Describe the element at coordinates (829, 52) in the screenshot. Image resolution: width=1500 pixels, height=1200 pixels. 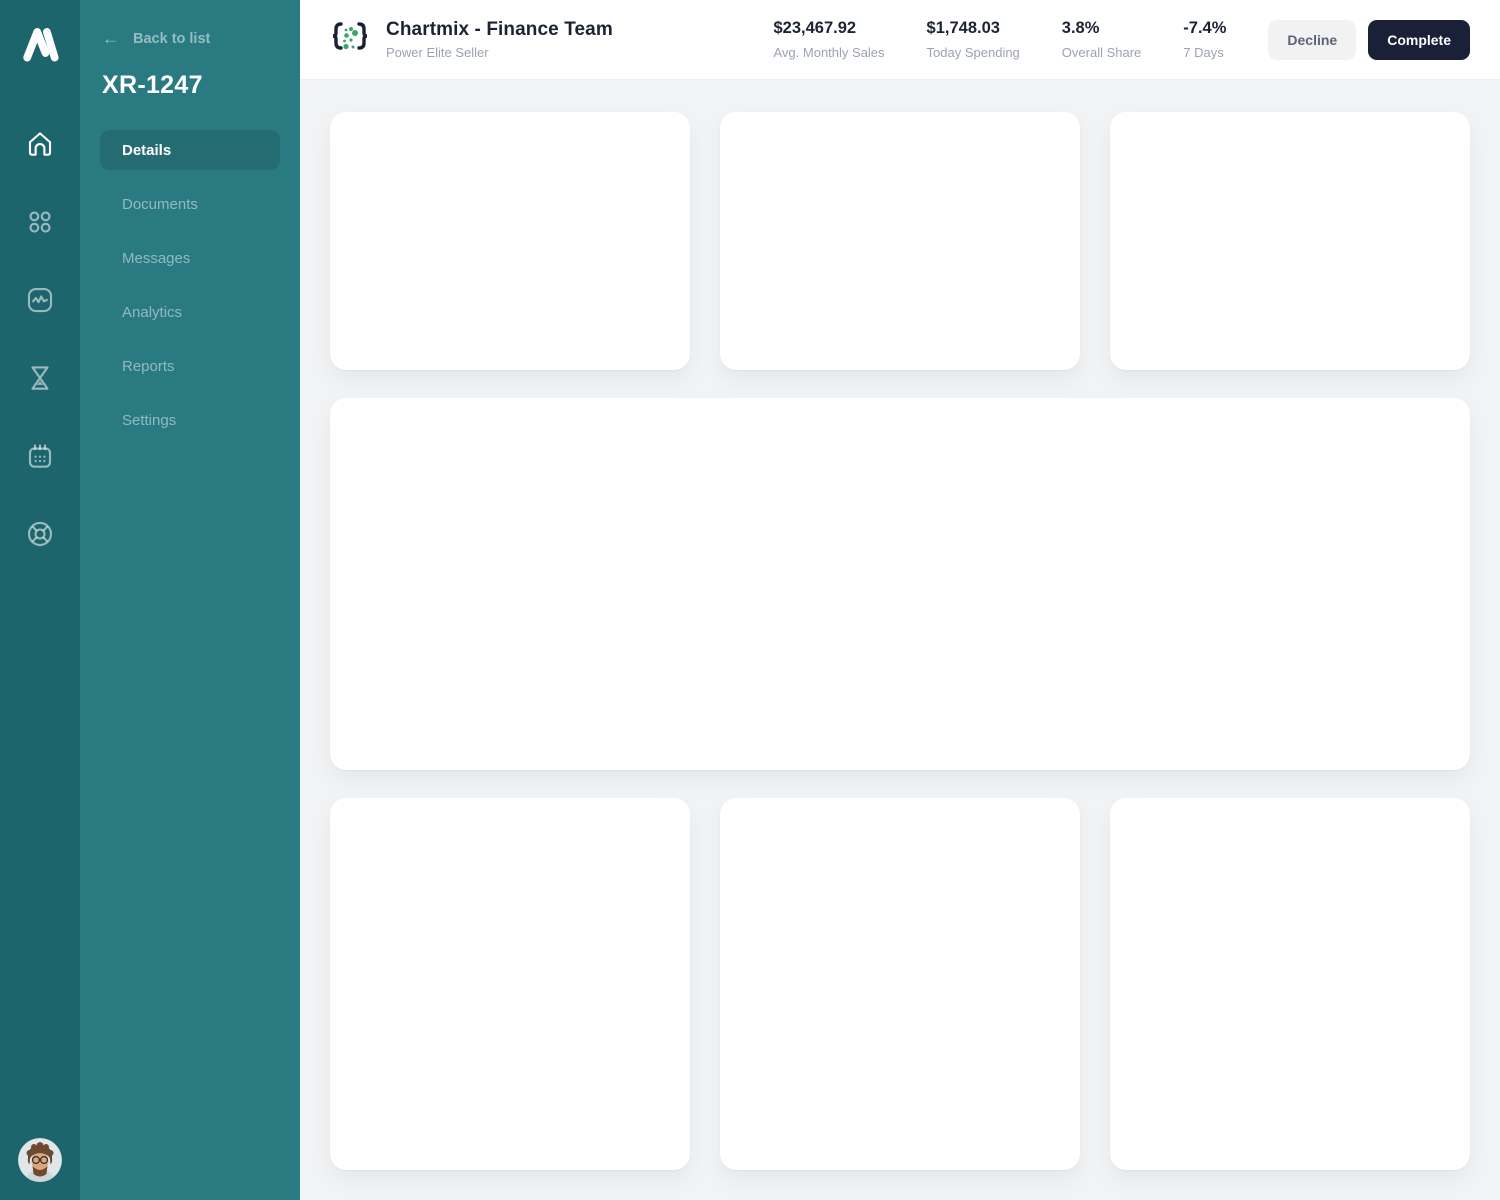
I see `stat-label: Avg. Monthly Sales` at that location.